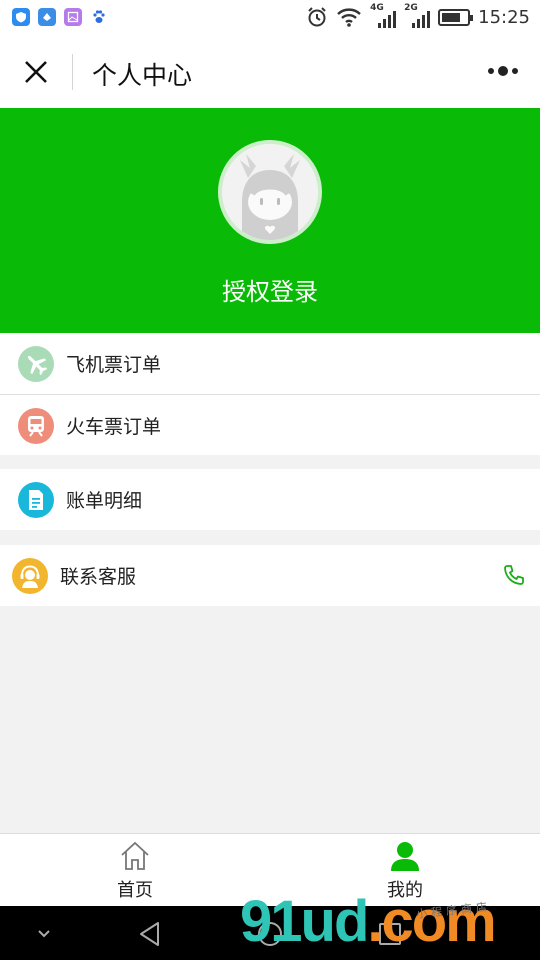  I want to click on shield-app-icon, so click(21, 17).